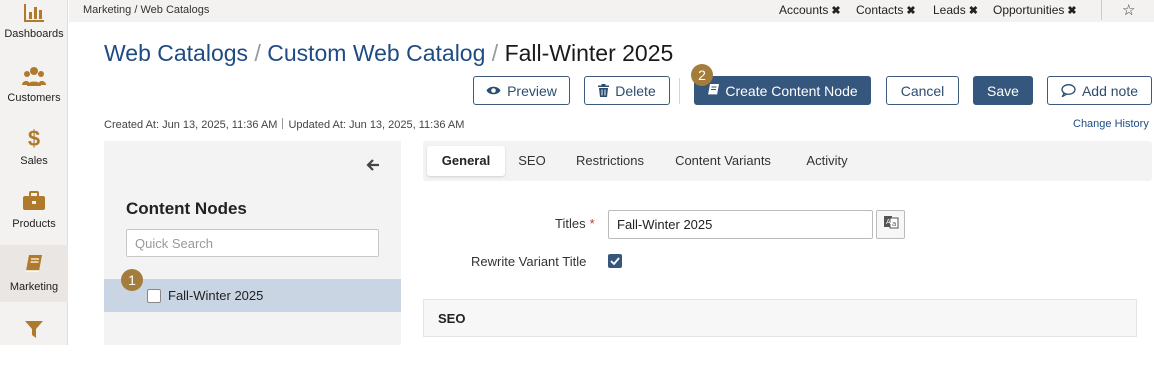 This screenshot has width=1154, height=384. I want to click on quick-link-opportunities: Opportunities ✖, so click(1035, 10).